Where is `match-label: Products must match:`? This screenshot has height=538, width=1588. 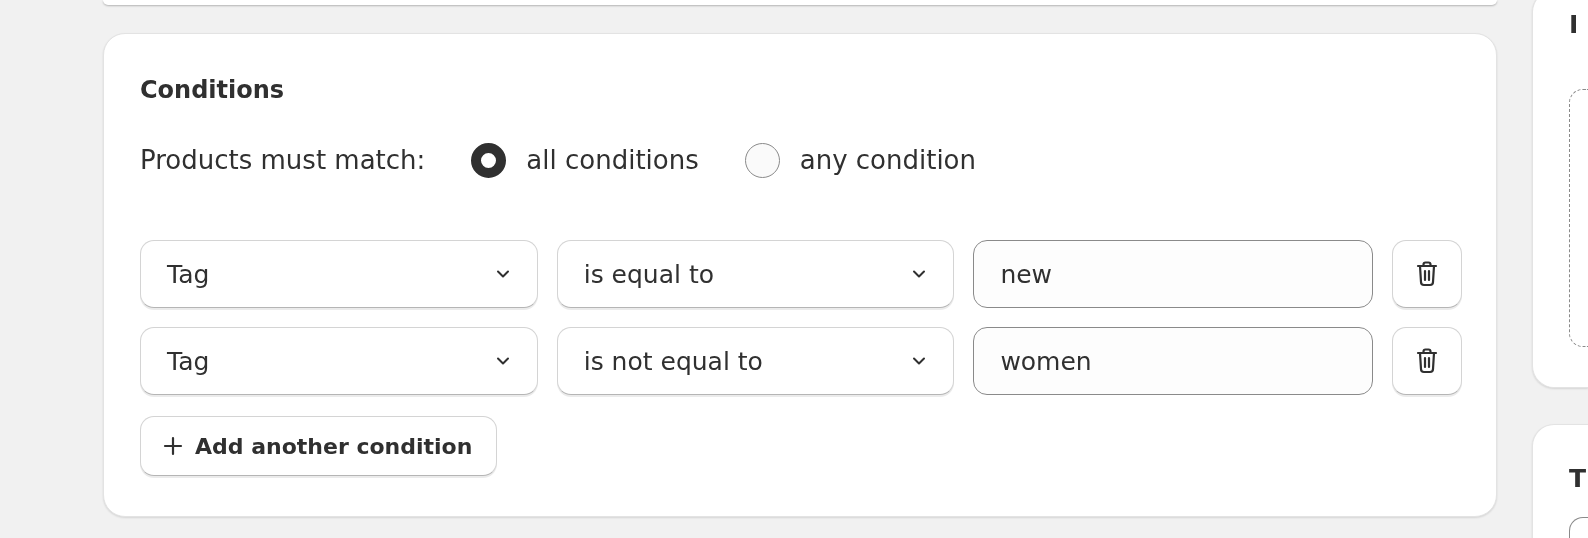
match-label: Products must match: is located at coordinates (283, 160).